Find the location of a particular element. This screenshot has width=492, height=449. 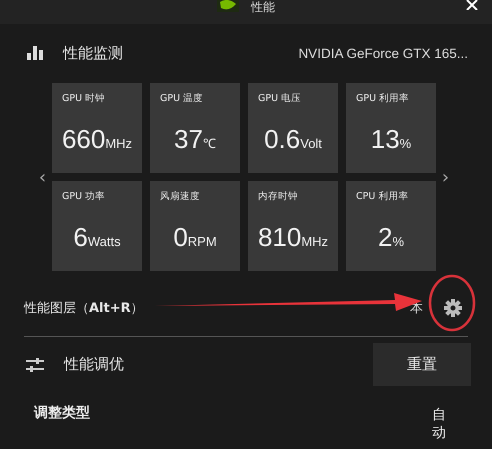

next-arrow: › is located at coordinates (445, 177).